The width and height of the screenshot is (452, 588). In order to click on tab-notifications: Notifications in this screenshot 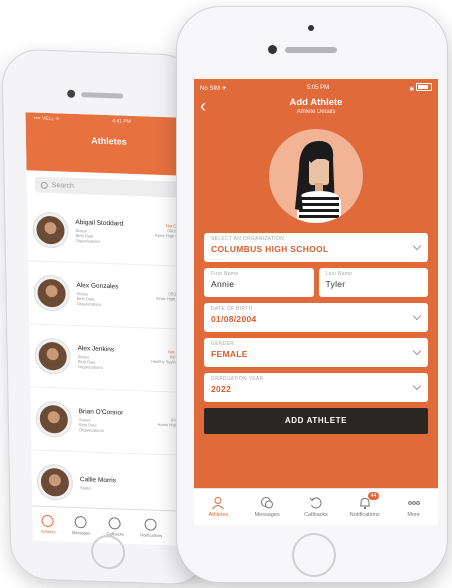, I will do `click(151, 527)`.